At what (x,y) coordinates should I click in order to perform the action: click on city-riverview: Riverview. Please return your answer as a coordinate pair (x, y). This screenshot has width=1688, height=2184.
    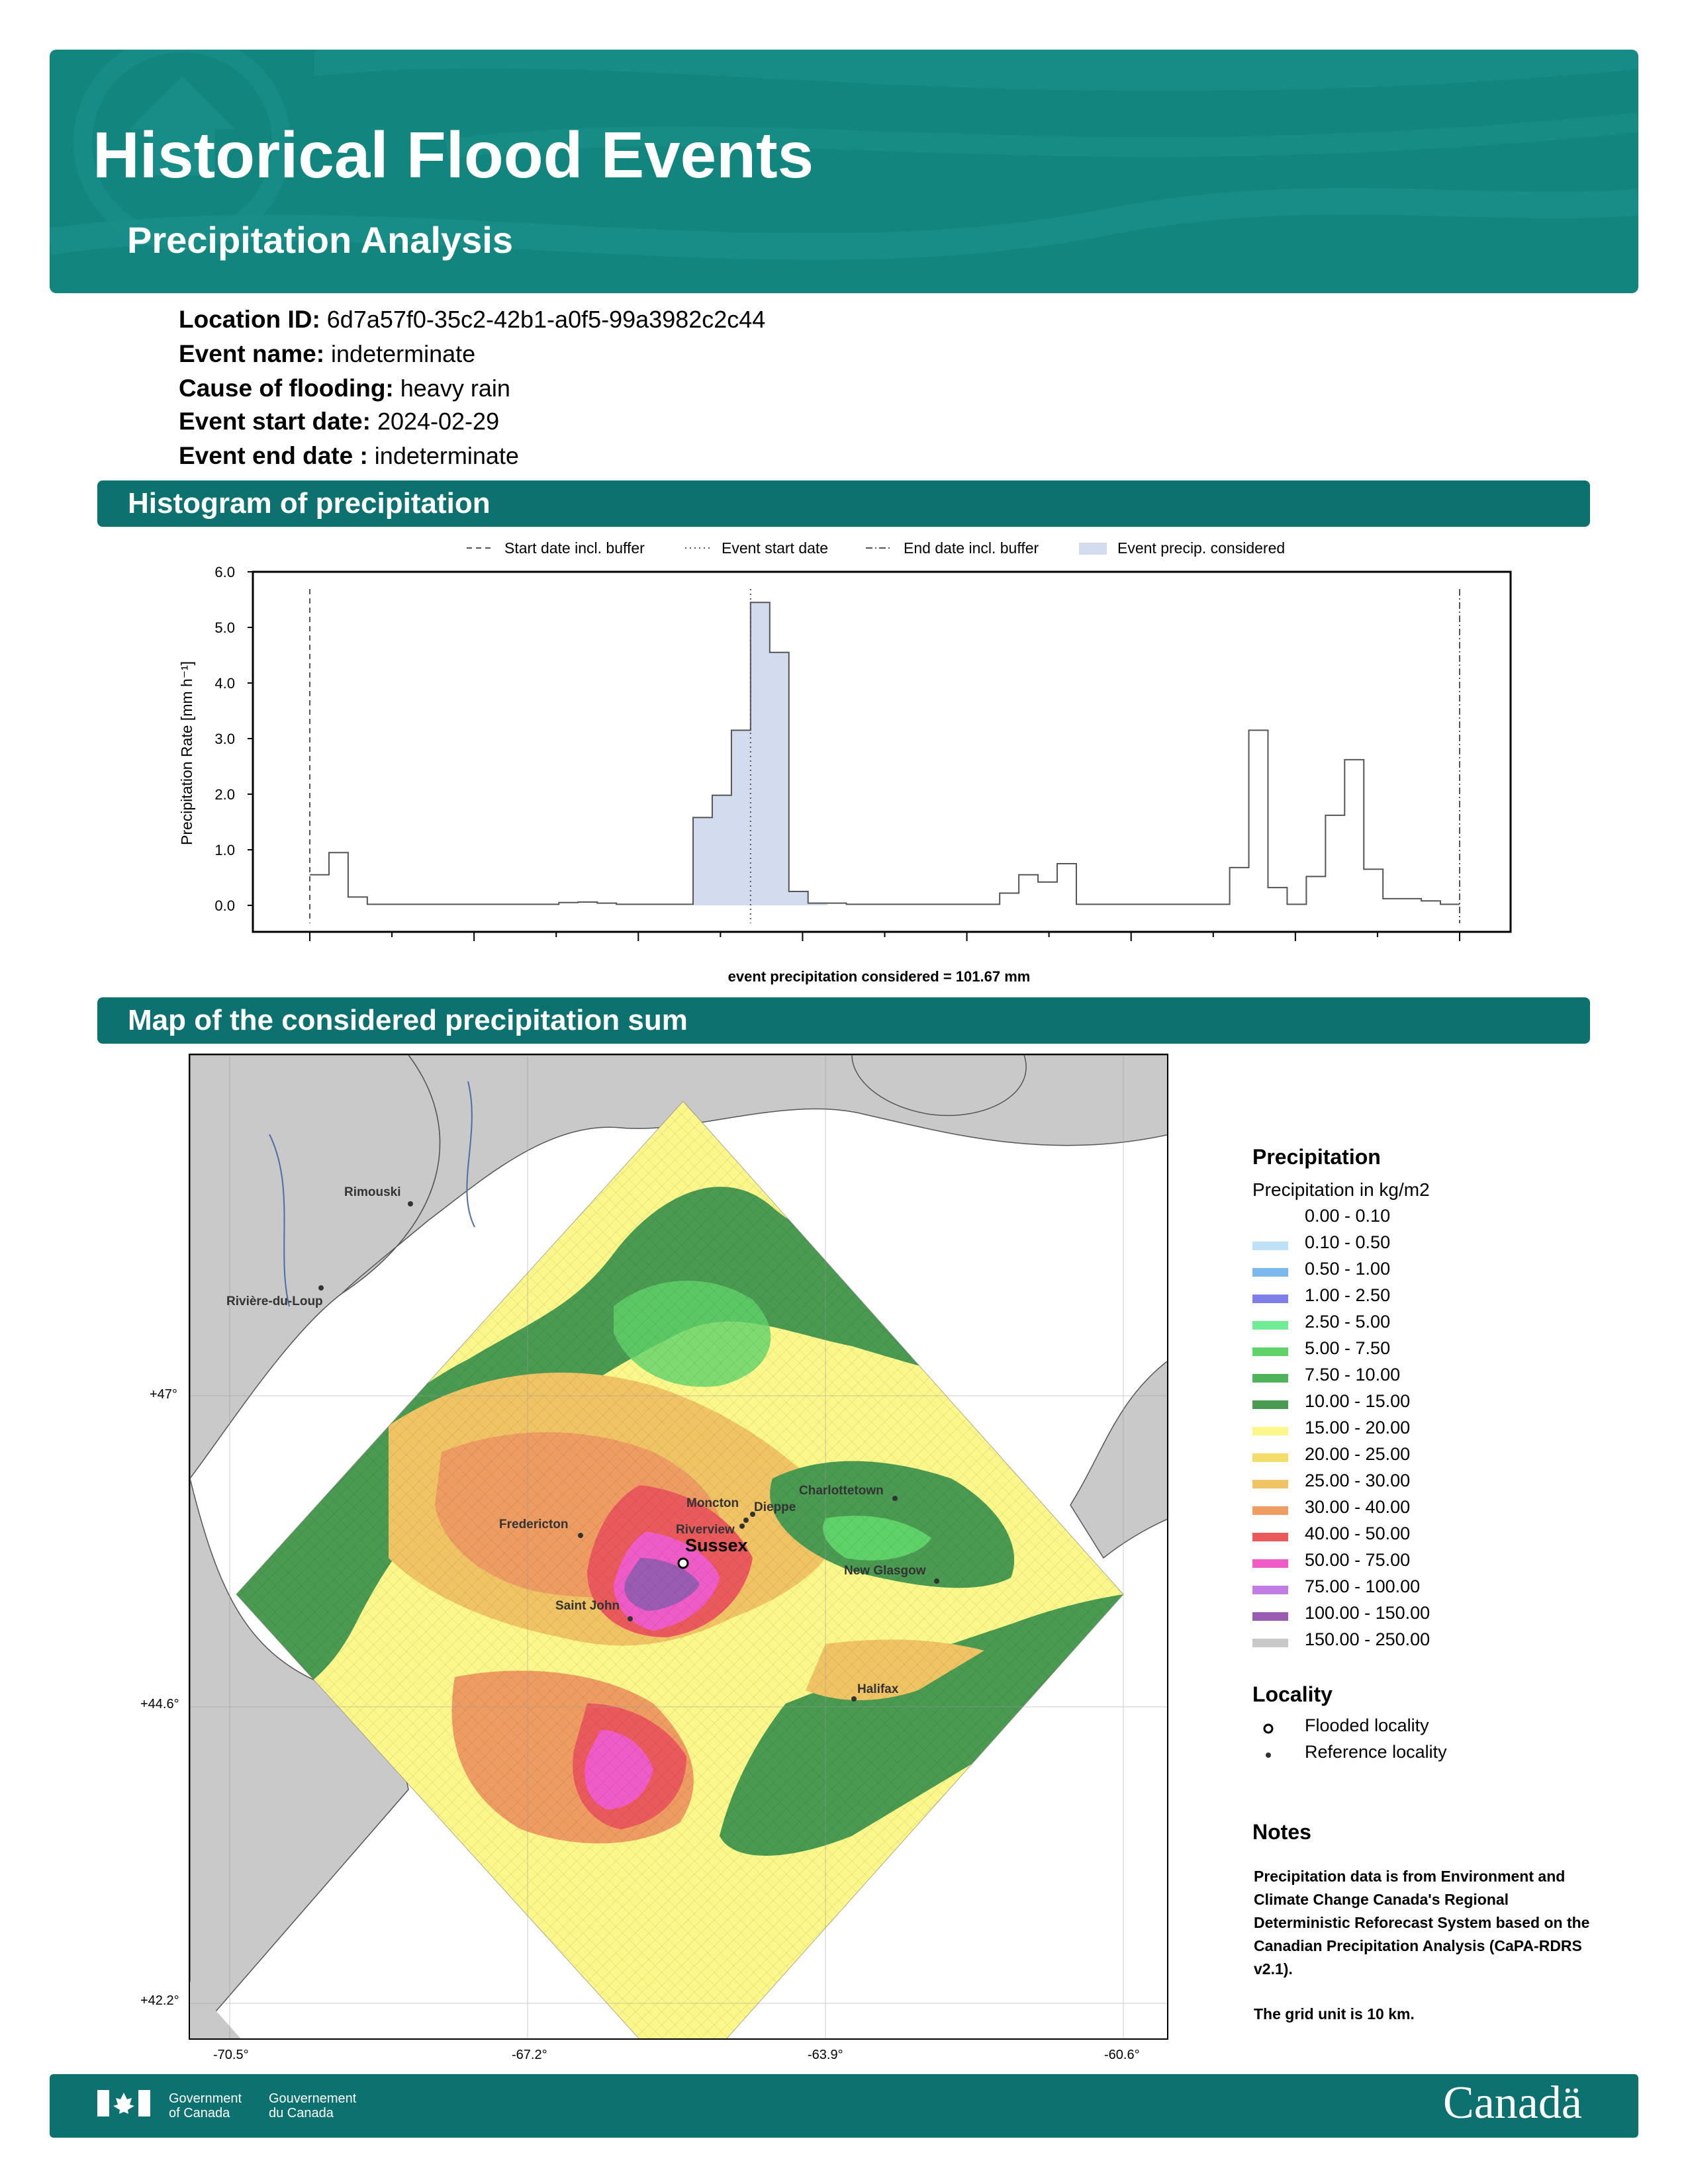
    Looking at the image, I should click on (705, 1530).